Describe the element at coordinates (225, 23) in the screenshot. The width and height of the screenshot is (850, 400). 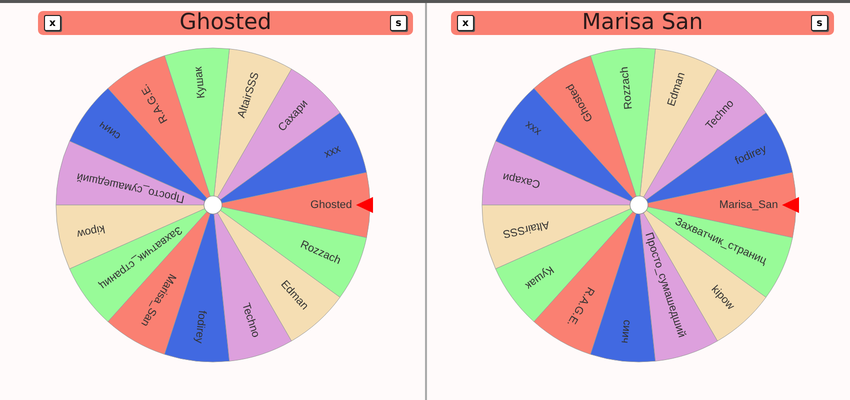
I see `wheel-title: Ghosted` at that location.